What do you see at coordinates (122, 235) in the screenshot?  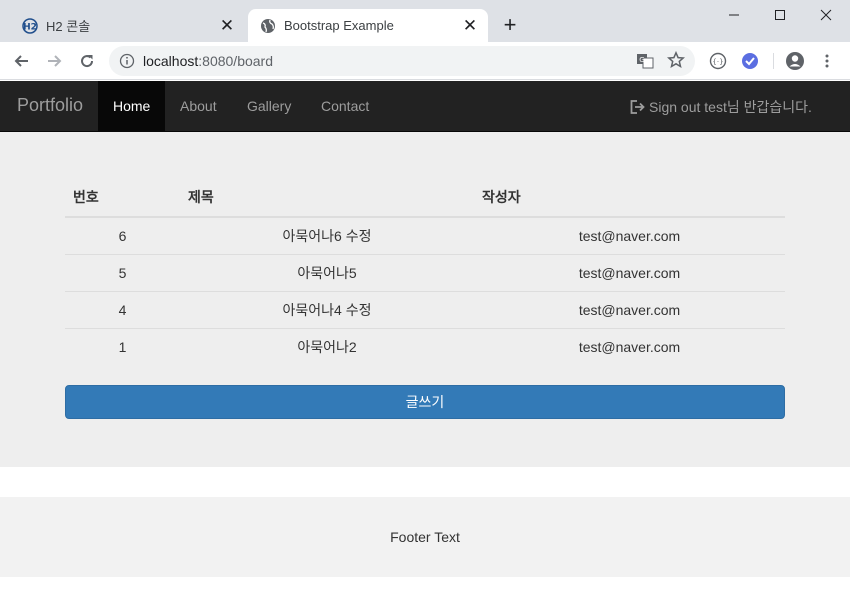 I see `post-number: 6` at bounding box center [122, 235].